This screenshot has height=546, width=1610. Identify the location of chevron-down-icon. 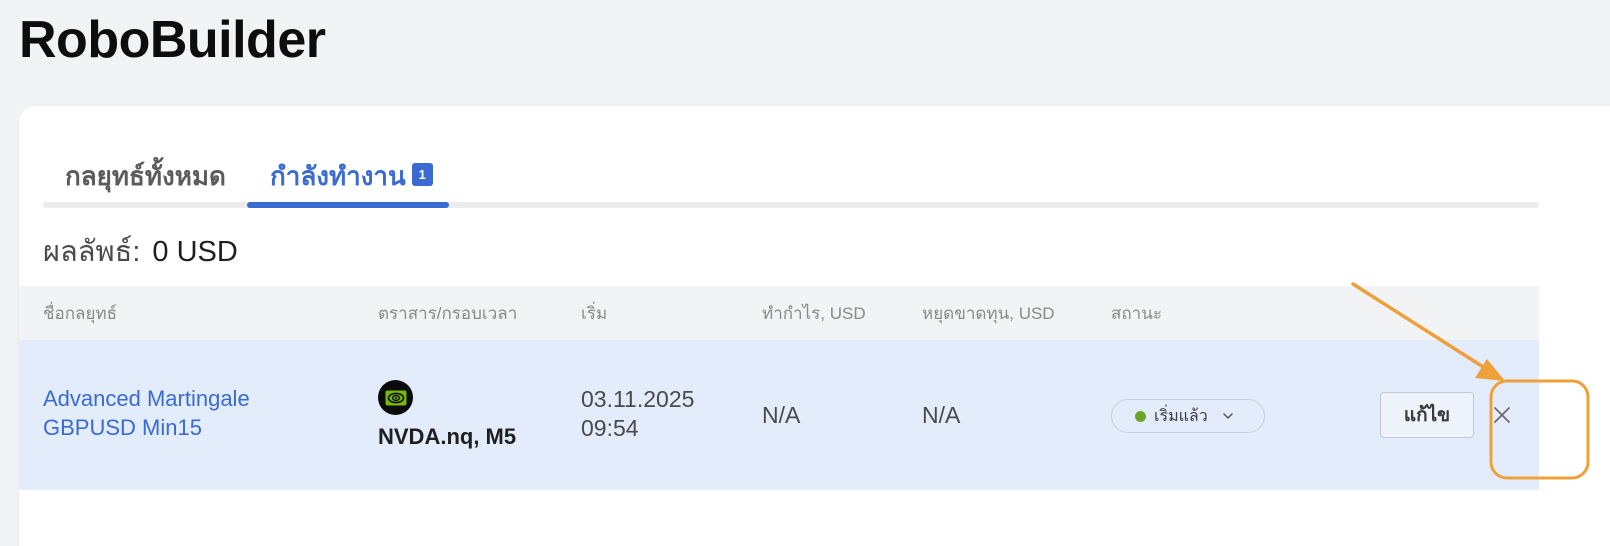
(1228, 416).